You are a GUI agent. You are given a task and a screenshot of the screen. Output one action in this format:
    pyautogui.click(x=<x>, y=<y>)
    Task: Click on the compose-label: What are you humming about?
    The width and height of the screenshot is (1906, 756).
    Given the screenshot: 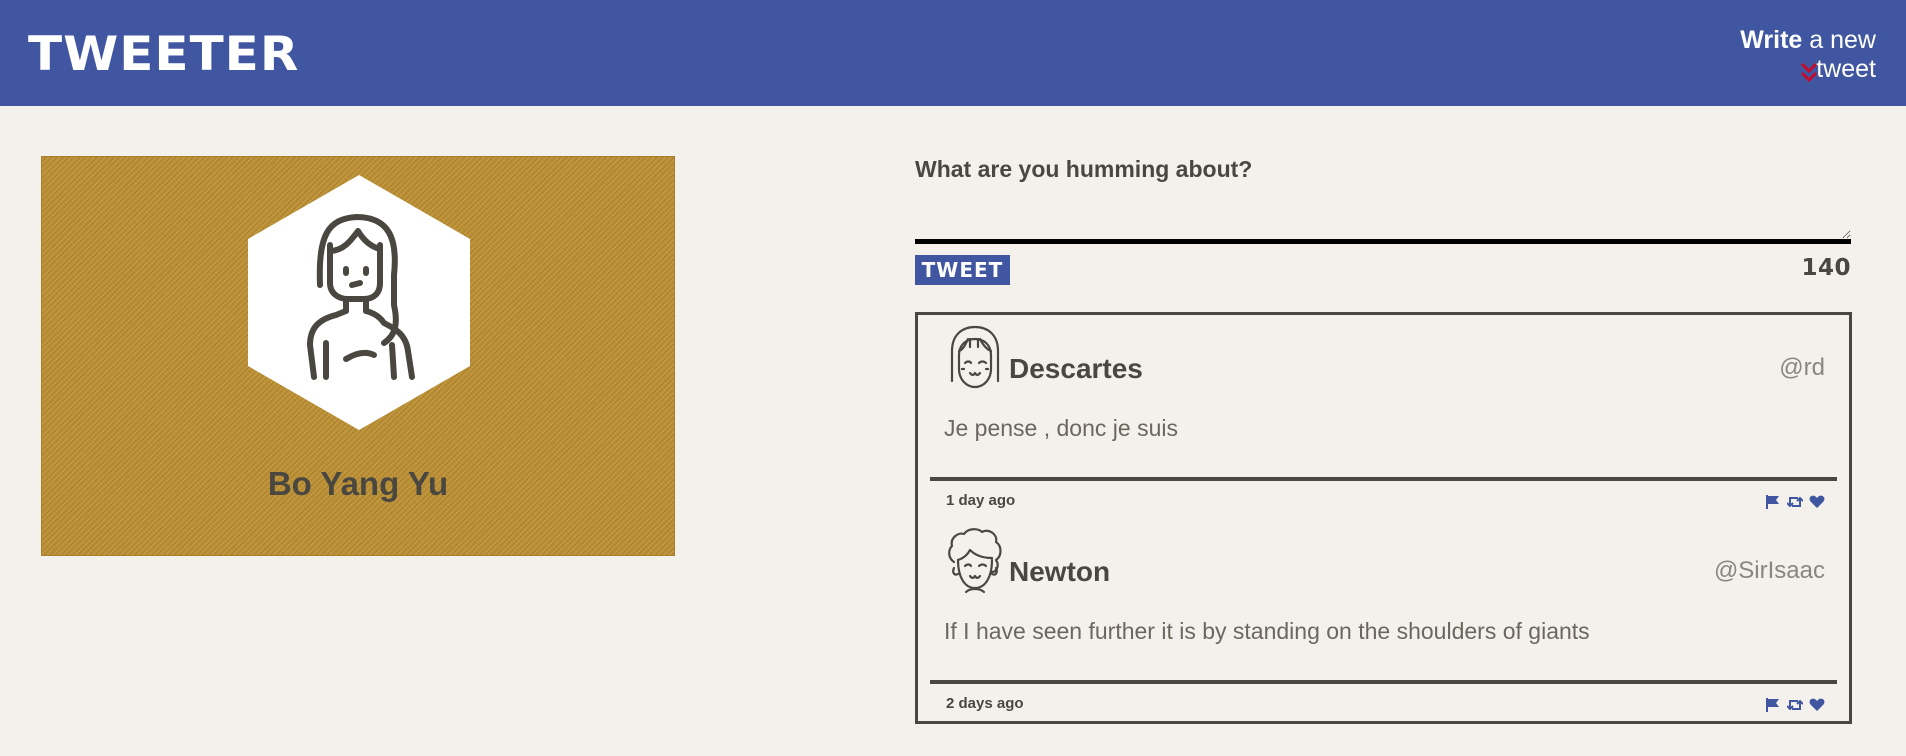 What is the action you would take?
    pyautogui.click(x=1084, y=169)
    